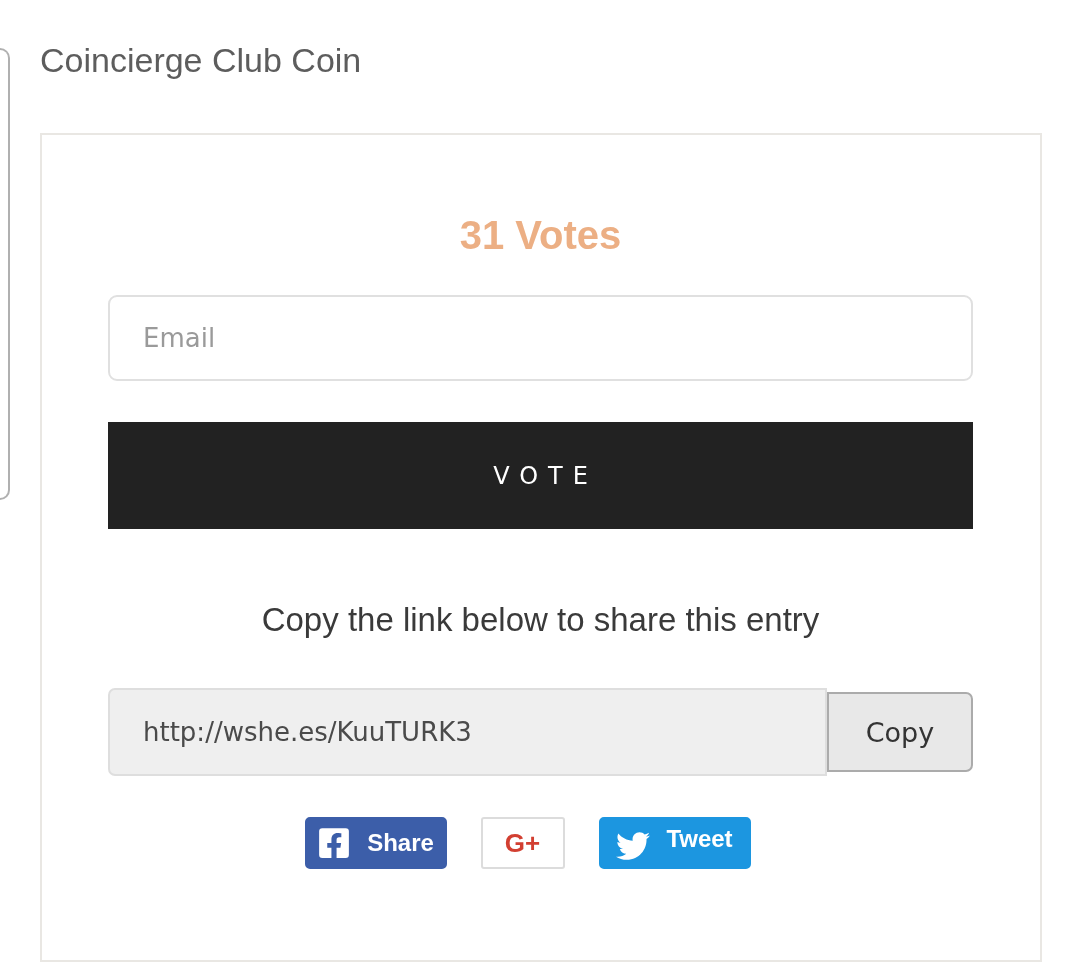 The height and width of the screenshot is (980, 1080). What do you see at coordinates (540, 338) in the screenshot?
I see `email-field: Email` at bounding box center [540, 338].